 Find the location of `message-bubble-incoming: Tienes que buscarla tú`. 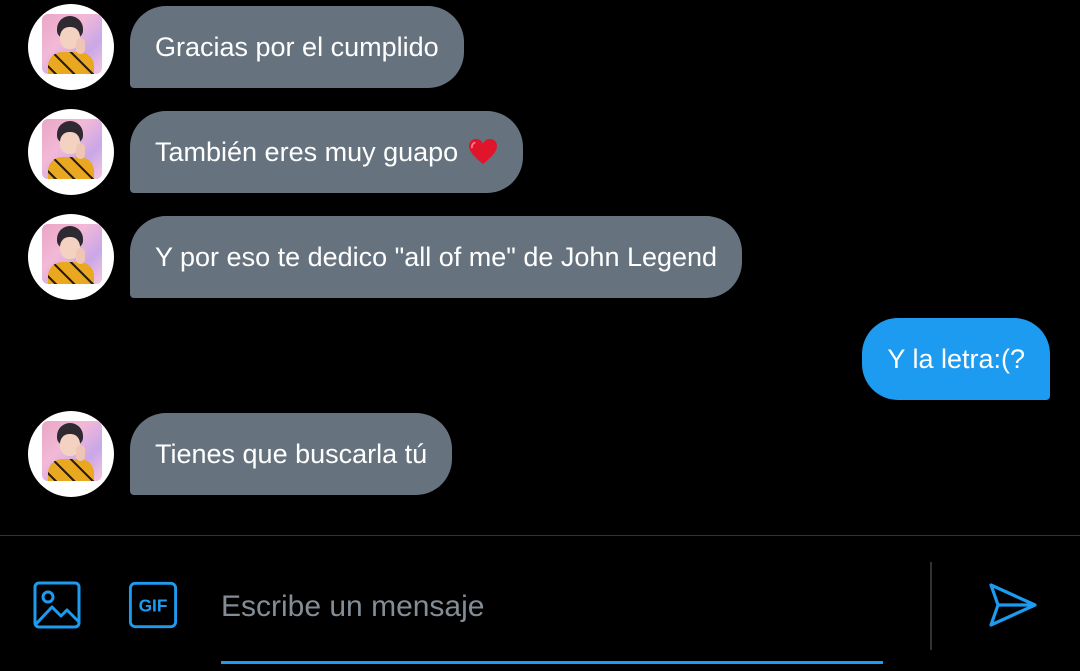

message-bubble-incoming: Tienes que buscarla tú is located at coordinates (291, 454).